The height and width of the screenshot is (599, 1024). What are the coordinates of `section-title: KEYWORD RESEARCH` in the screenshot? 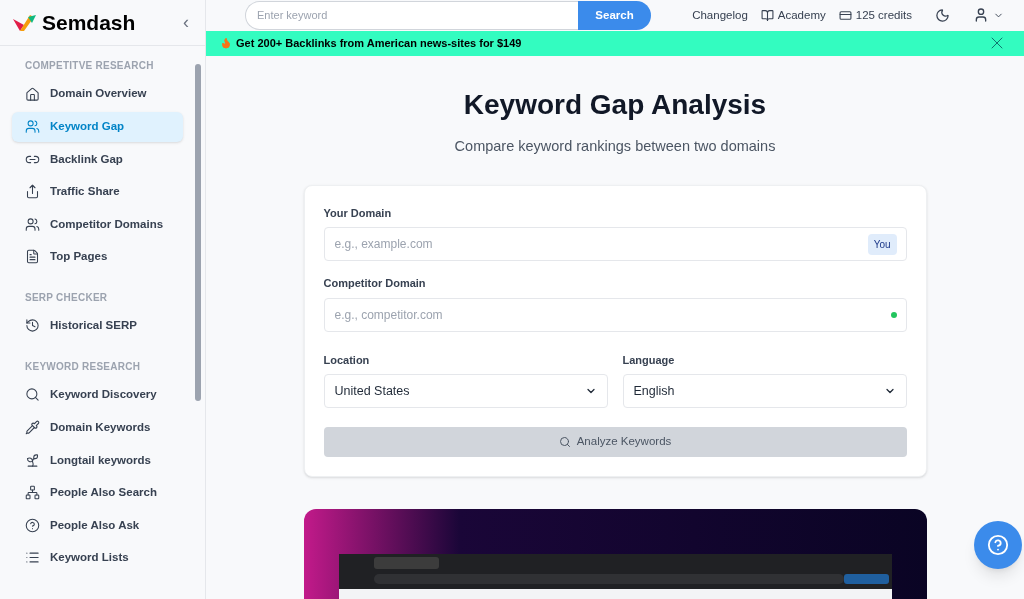 It's located at (83, 366).